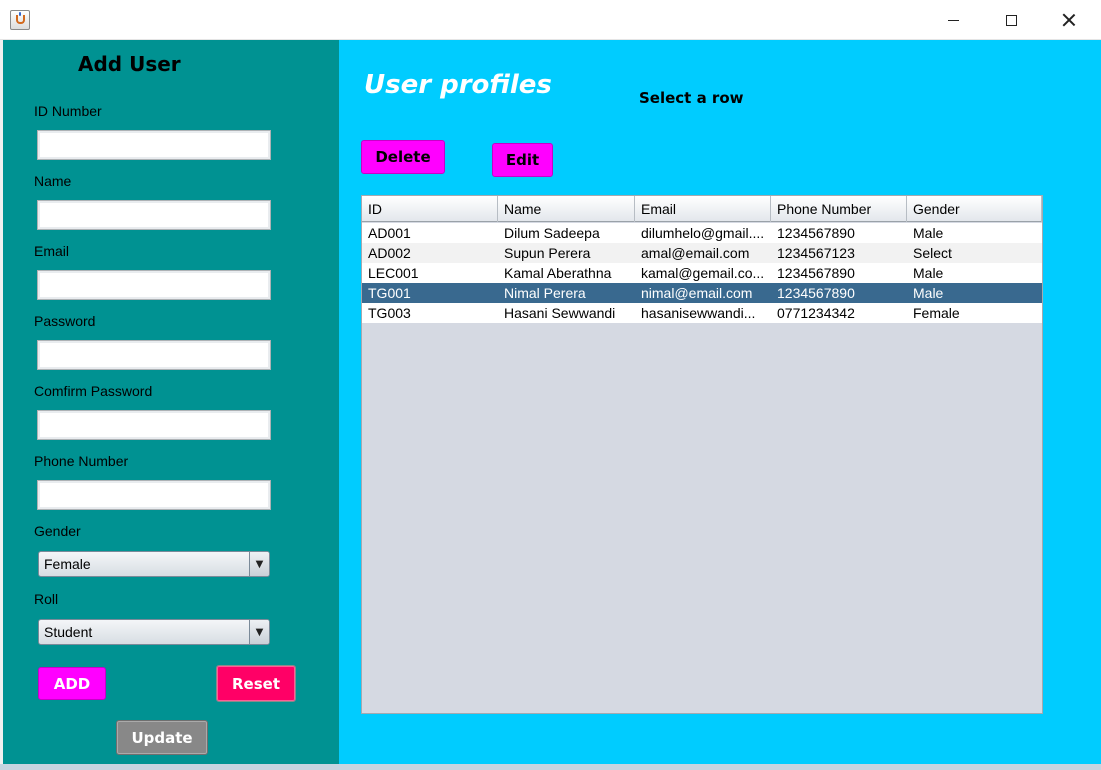  I want to click on column-header-name: Name, so click(566, 209).